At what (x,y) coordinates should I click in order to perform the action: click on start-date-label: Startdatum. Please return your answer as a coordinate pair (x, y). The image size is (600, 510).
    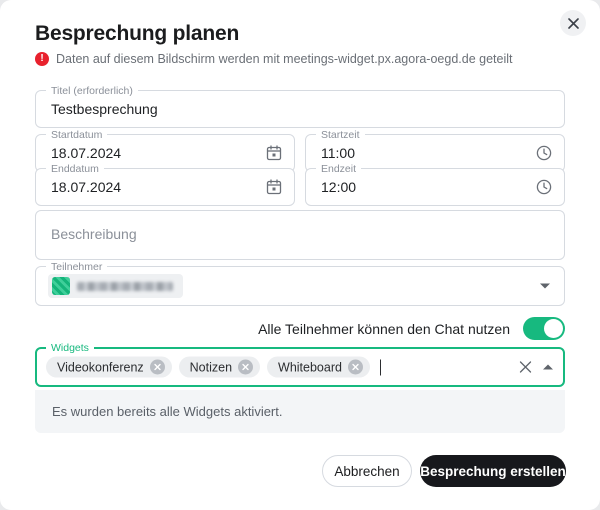
    Looking at the image, I should click on (77, 135).